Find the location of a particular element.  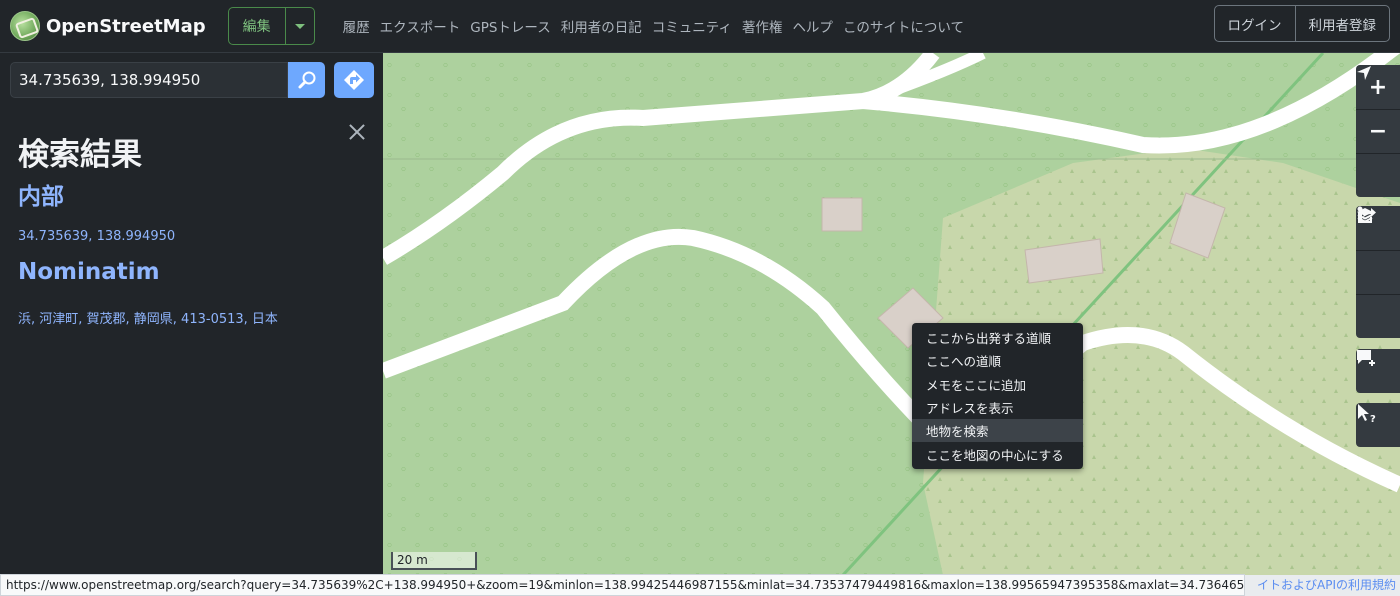

query-features-button: ? is located at coordinates (1378, 425).